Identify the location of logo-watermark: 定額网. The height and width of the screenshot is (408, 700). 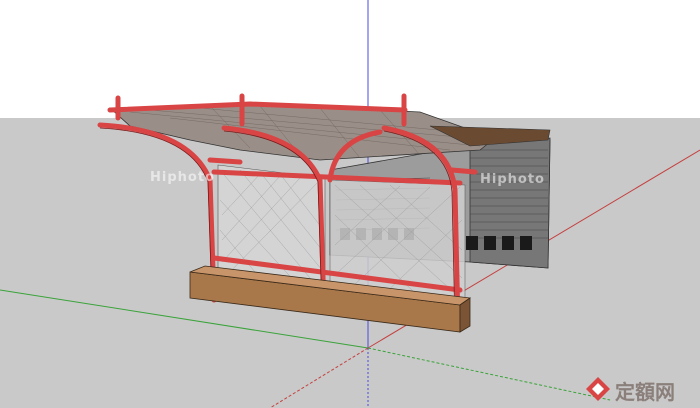
(642, 390).